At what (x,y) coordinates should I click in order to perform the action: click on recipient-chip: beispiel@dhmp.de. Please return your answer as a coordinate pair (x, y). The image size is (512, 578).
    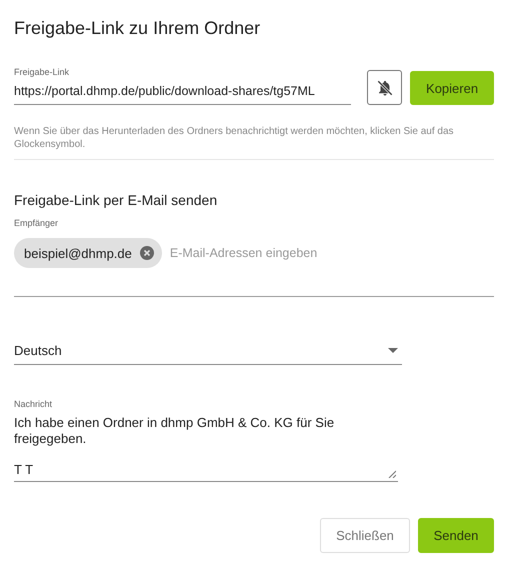
    Looking at the image, I should click on (88, 253).